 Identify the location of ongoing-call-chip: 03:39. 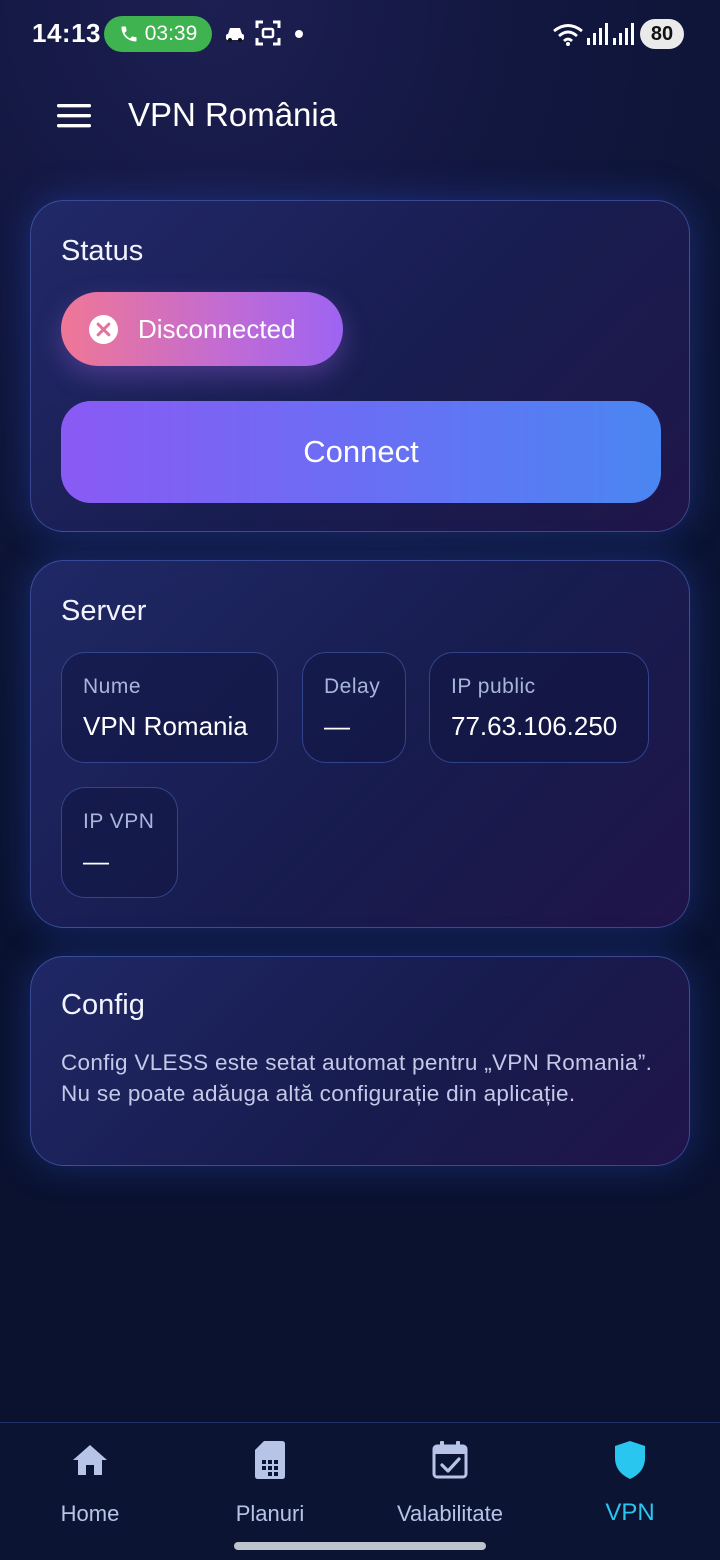
(158, 34).